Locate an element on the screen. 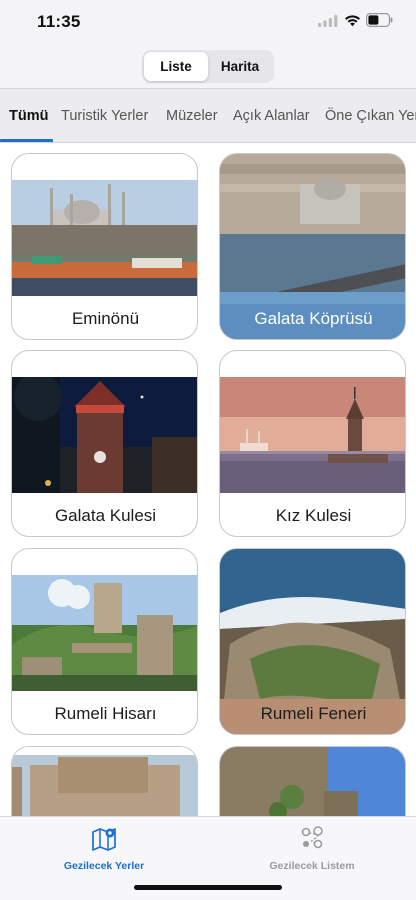 The image size is (416, 900). map-icon is located at coordinates (104, 839).